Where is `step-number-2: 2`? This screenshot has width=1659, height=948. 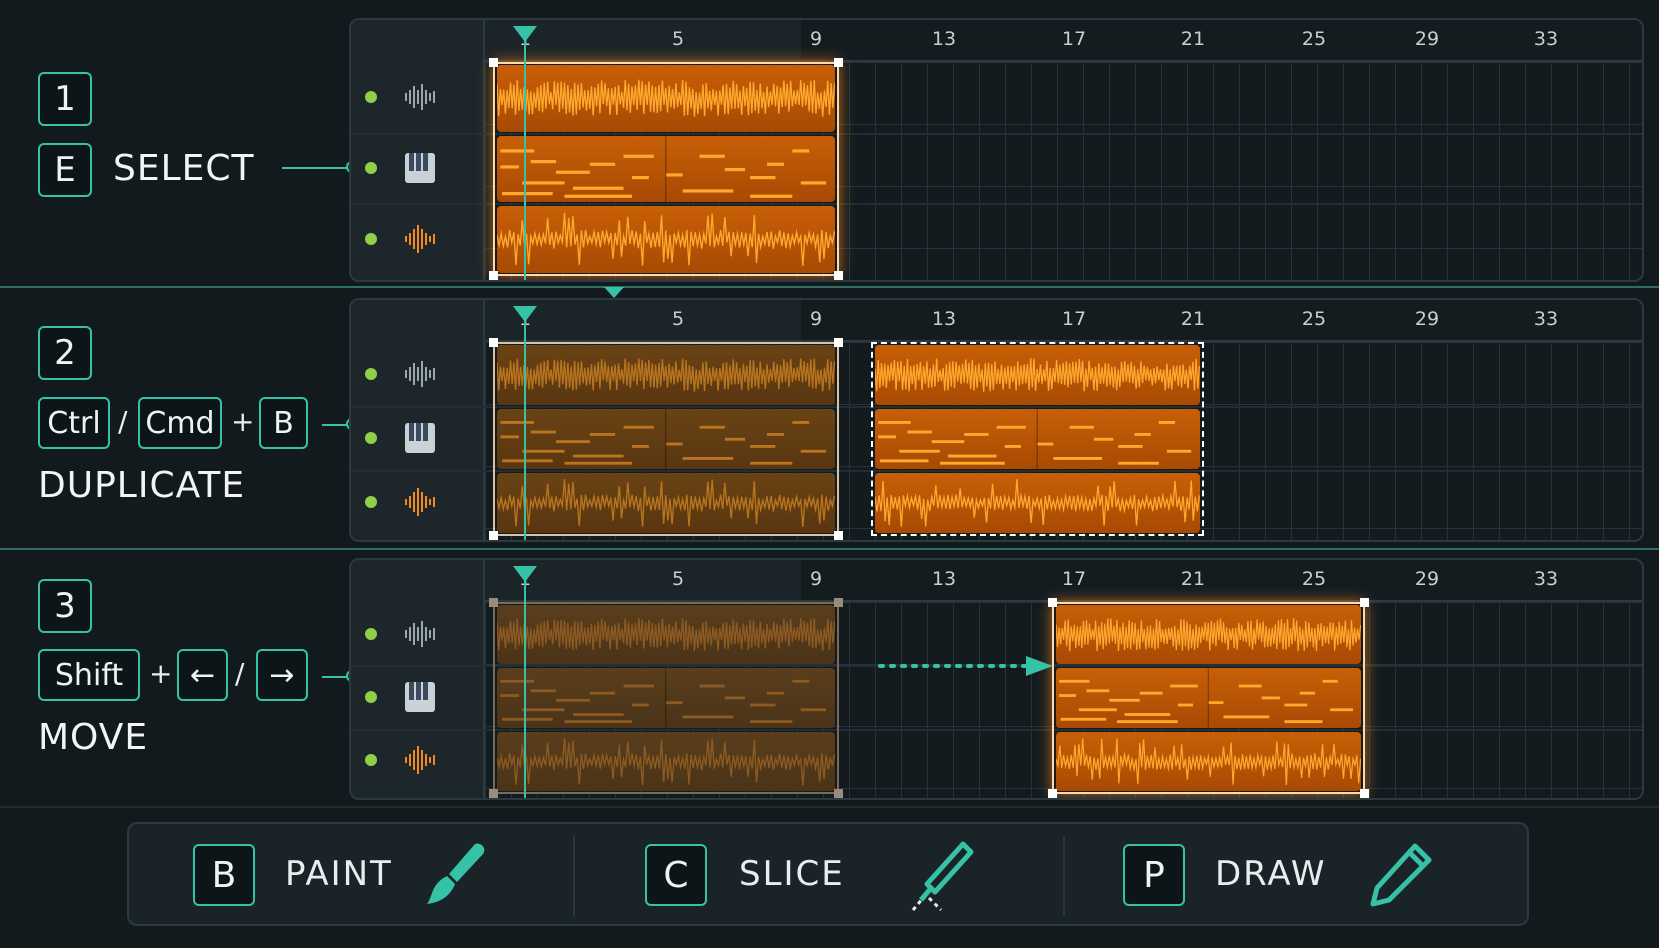
step-number-2: 2 is located at coordinates (65, 353).